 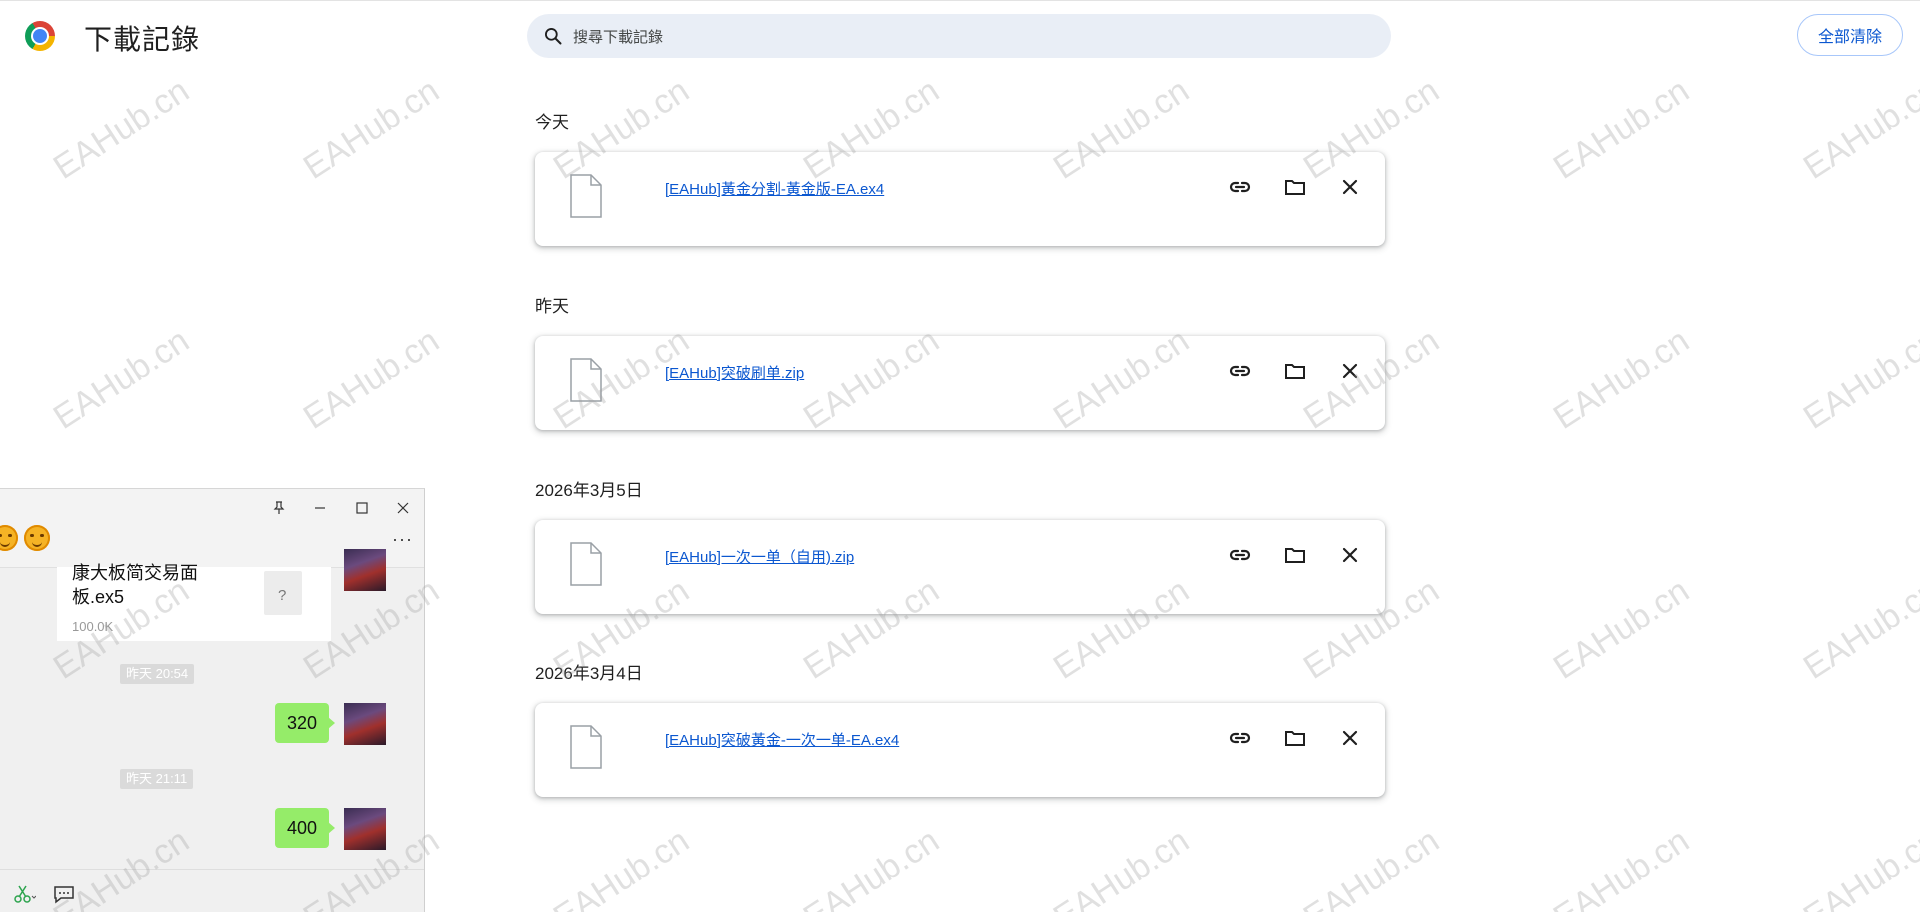 What do you see at coordinates (135, 585) in the screenshot?
I see `file-message-name: 康大板简交易面板.ex5` at bounding box center [135, 585].